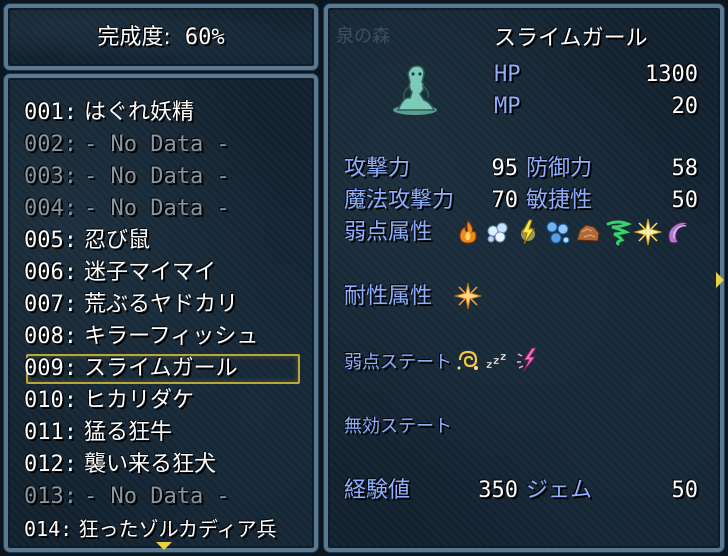 Image resolution: width=728 pixels, height=556 pixels. Describe the element at coordinates (671, 74) in the screenshot. I see `hp-value: 1300` at that location.